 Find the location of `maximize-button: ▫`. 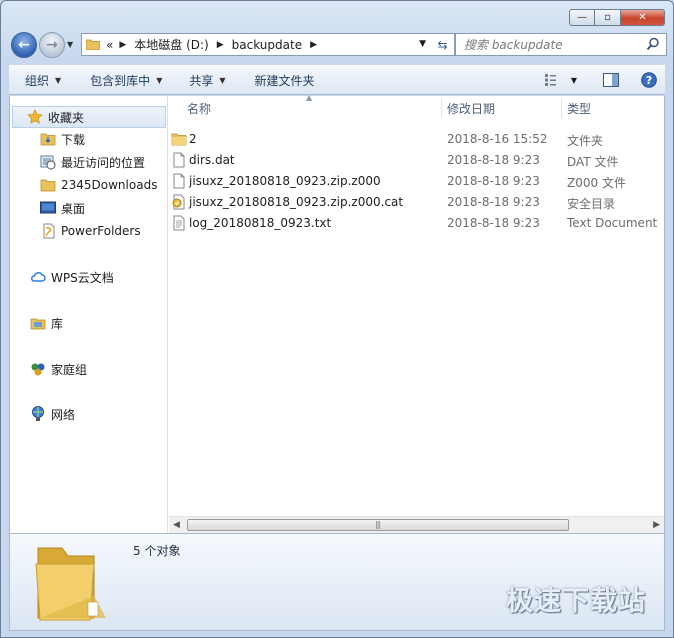

maximize-button: ▫ is located at coordinates (608, 17).